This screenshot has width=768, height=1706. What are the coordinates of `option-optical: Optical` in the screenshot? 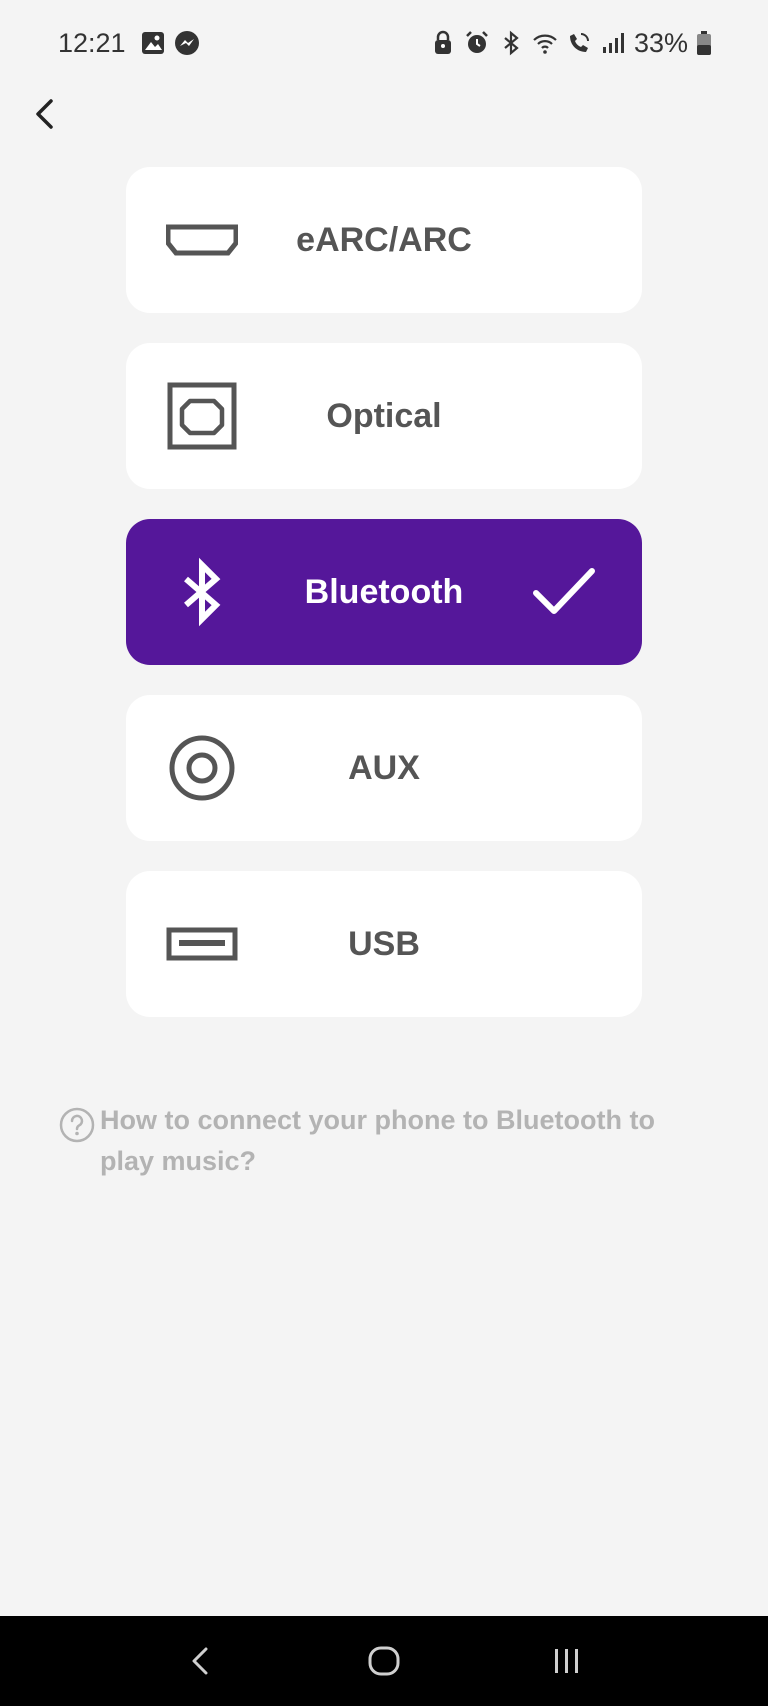 It's located at (384, 416).